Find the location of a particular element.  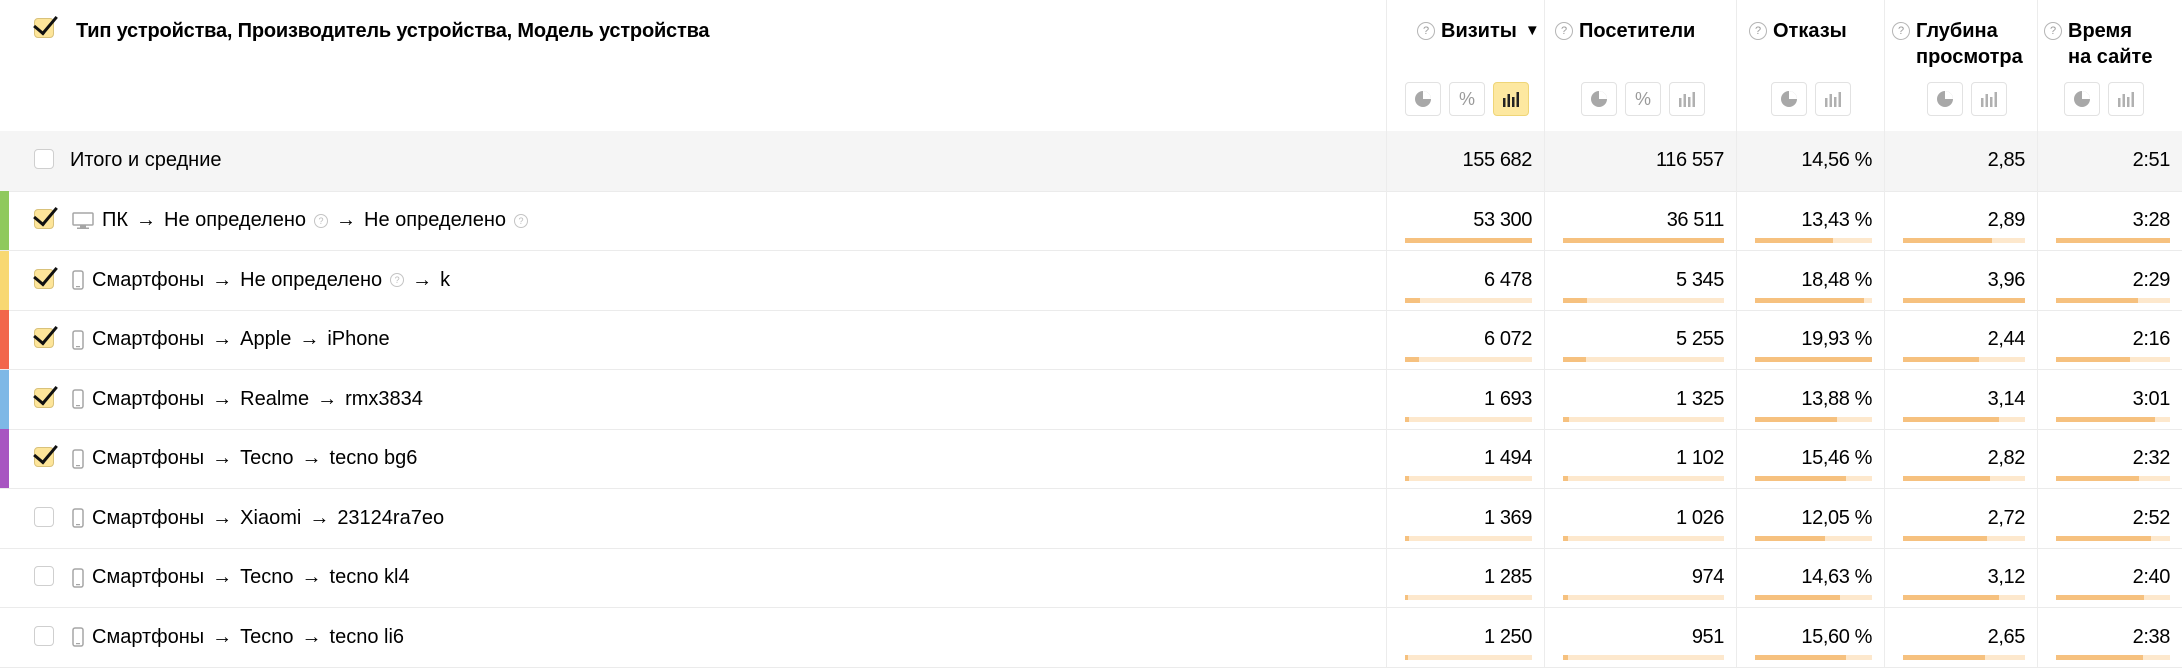

manufacturer: Tecno is located at coordinates (267, 458).